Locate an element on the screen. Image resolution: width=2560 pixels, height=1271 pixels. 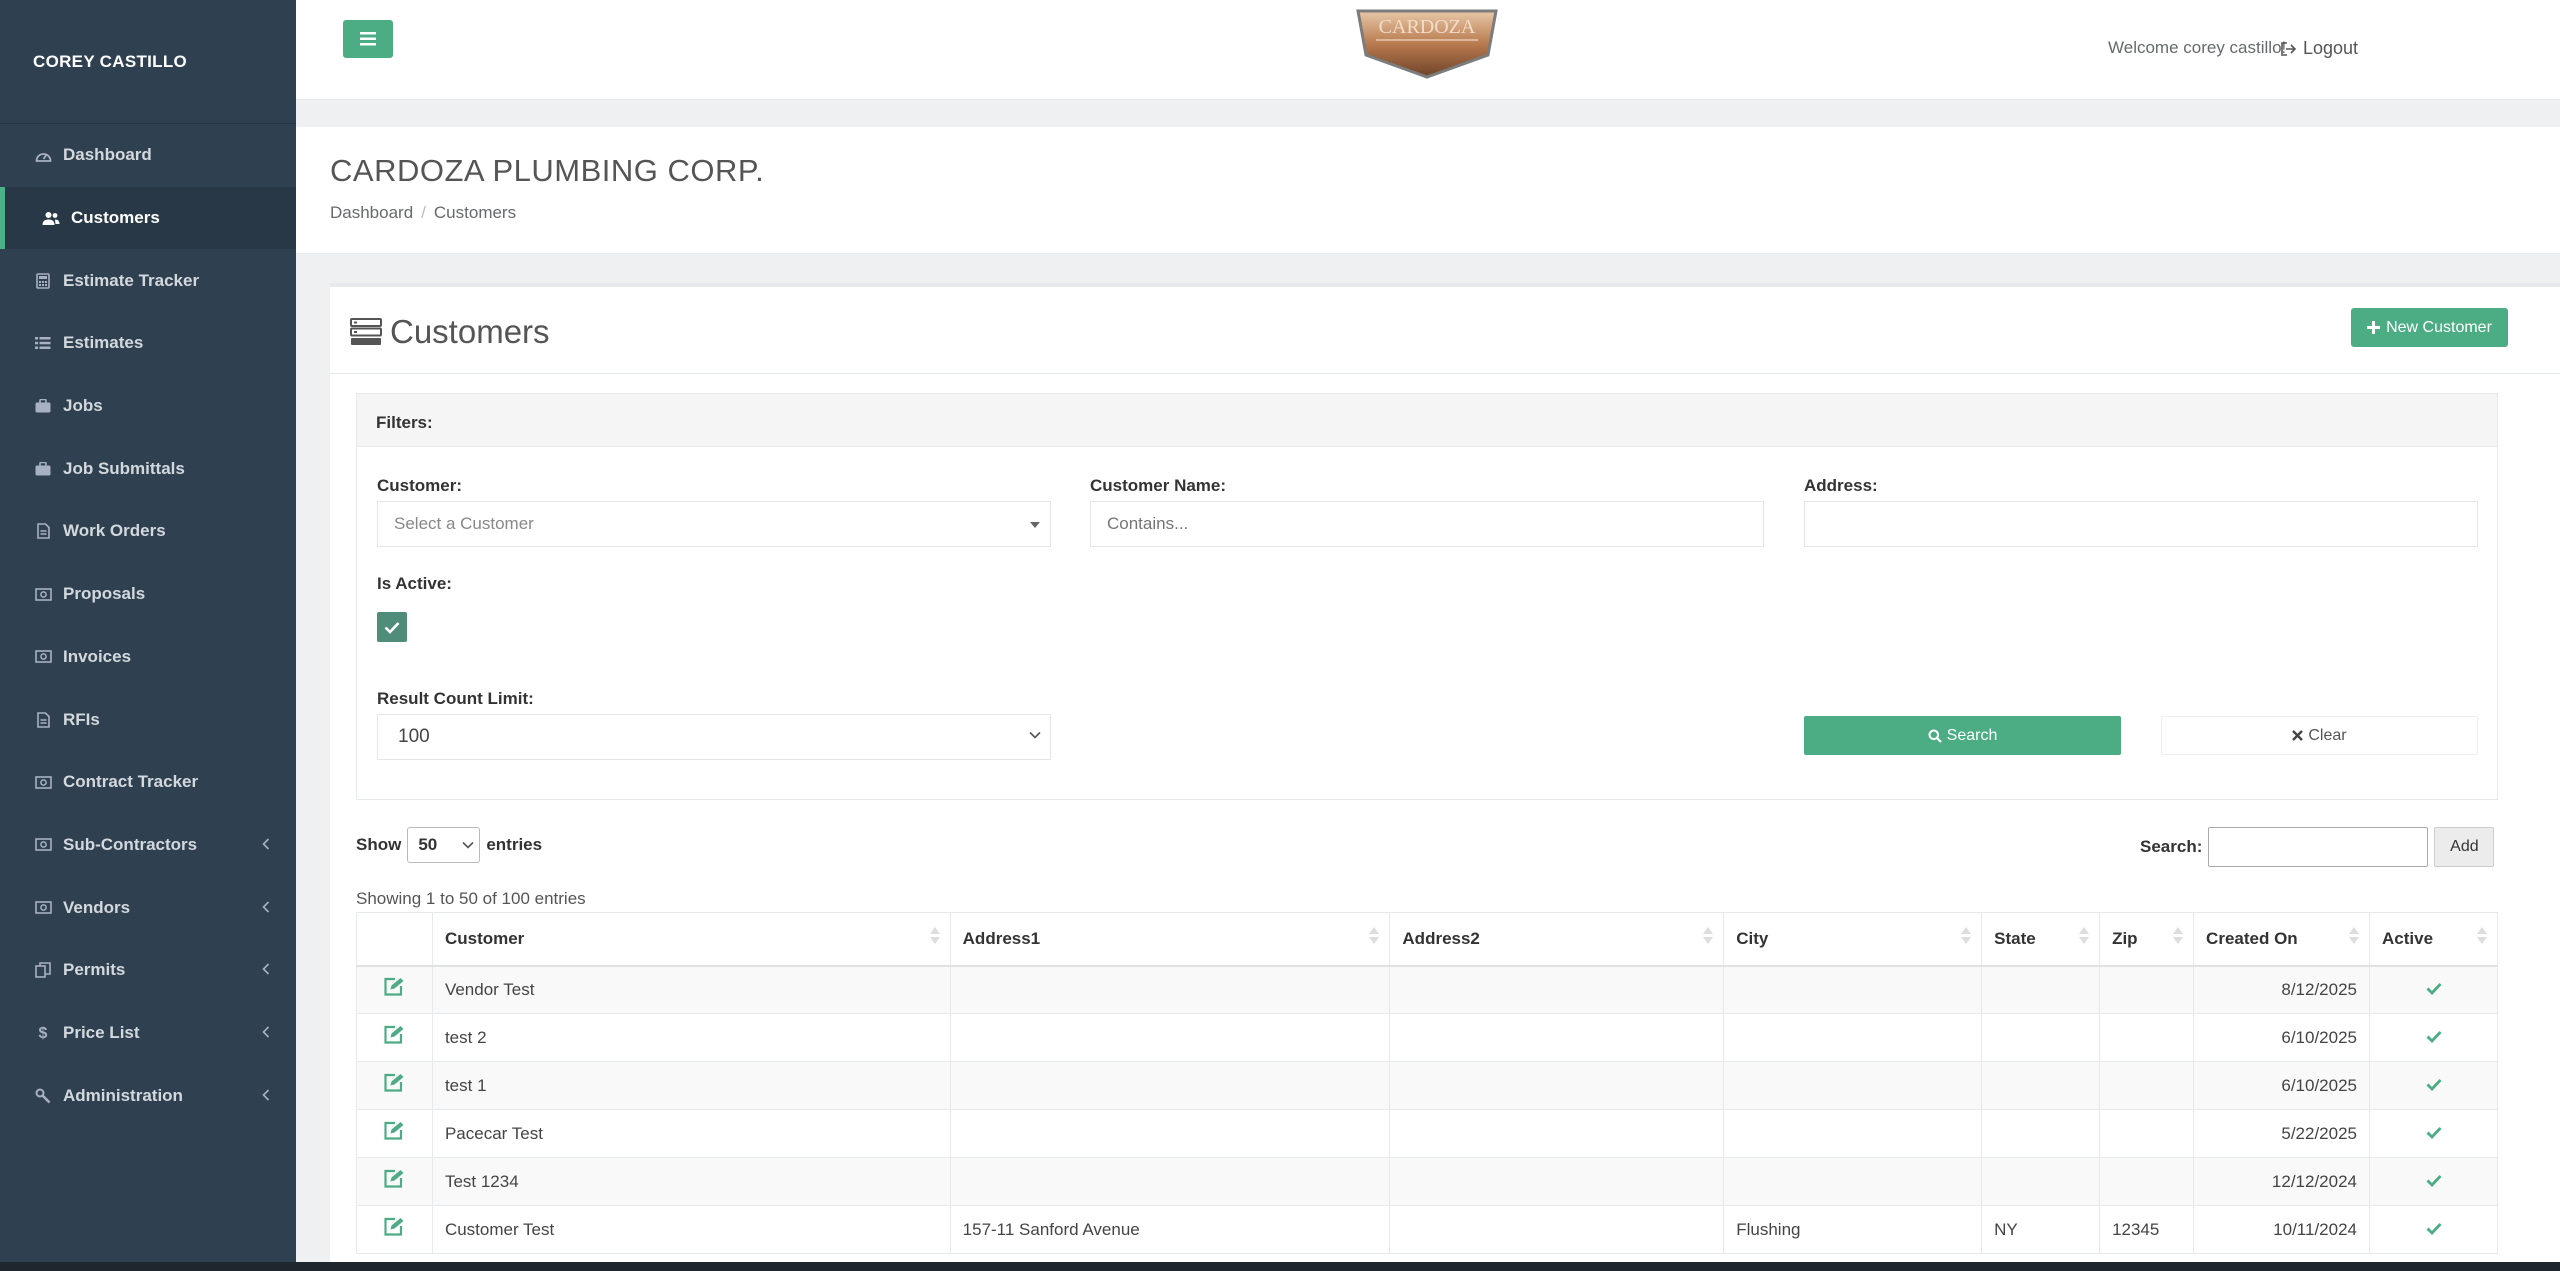
sidebar-item-label: Price List is located at coordinates (101, 1032).